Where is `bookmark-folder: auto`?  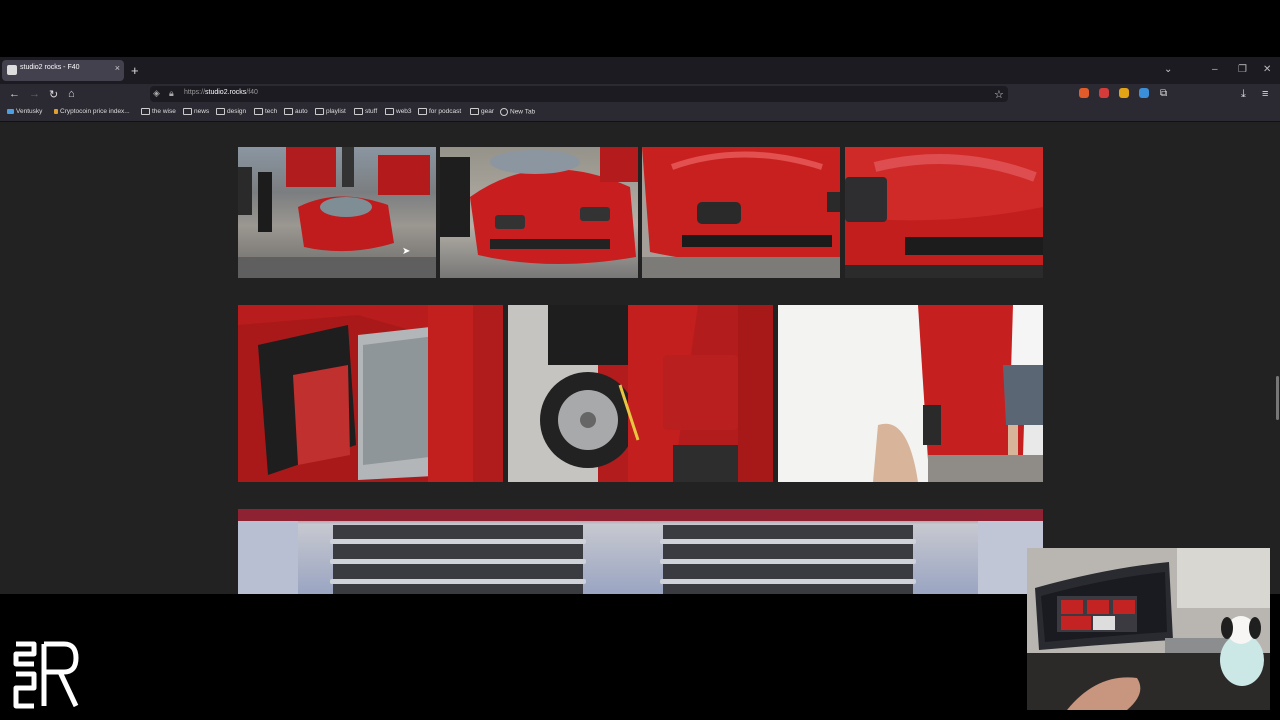 bookmark-folder: auto is located at coordinates (296, 111).